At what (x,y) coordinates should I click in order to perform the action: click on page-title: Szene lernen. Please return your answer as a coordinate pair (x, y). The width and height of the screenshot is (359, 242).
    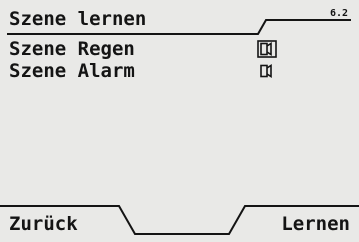
    Looking at the image, I should click on (78, 19).